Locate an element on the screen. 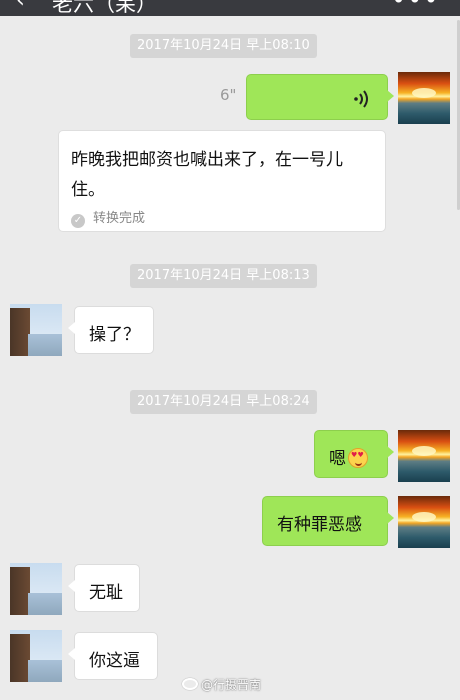  transcript-status: ✓ 转换完成 is located at coordinates (108, 217).